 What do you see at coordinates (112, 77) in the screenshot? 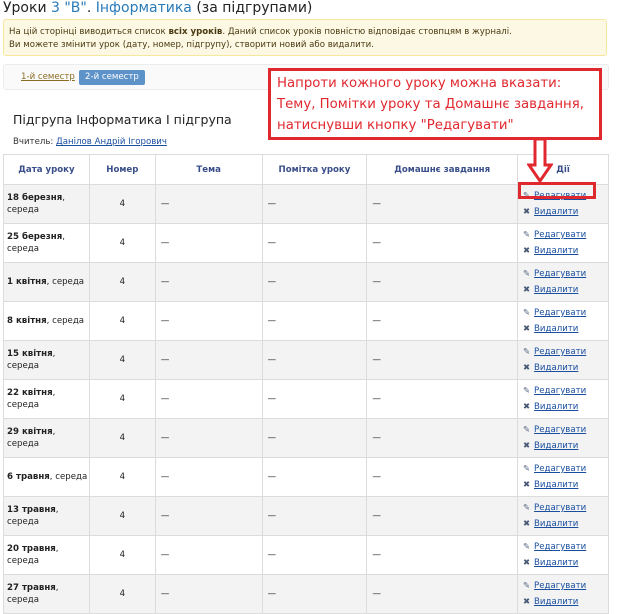
I see `tab-semester-2: 2-й семестр` at bounding box center [112, 77].